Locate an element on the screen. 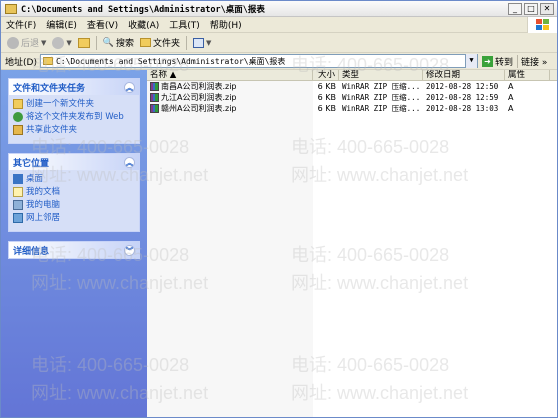  up-button is located at coordinates (84, 43).